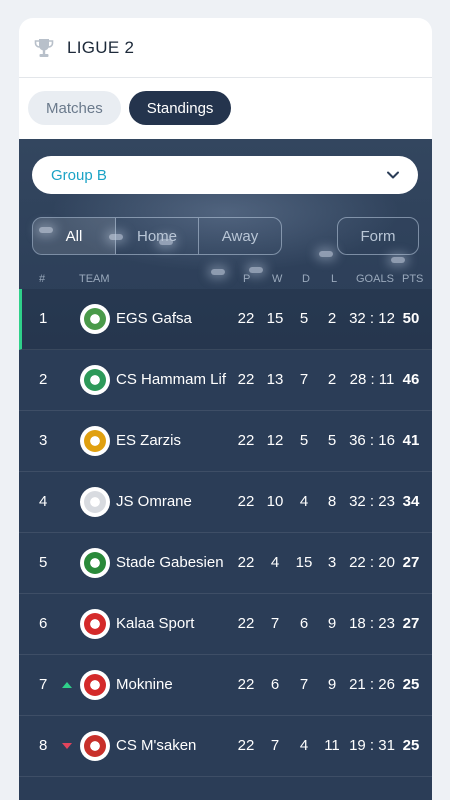 The height and width of the screenshot is (800, 450). I want to click on draws-count: 15, so click(304, 562).